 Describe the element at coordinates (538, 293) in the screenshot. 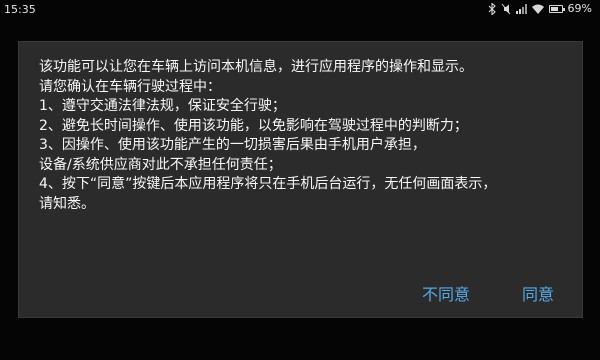

I see `agree-button: 同意` at that location.